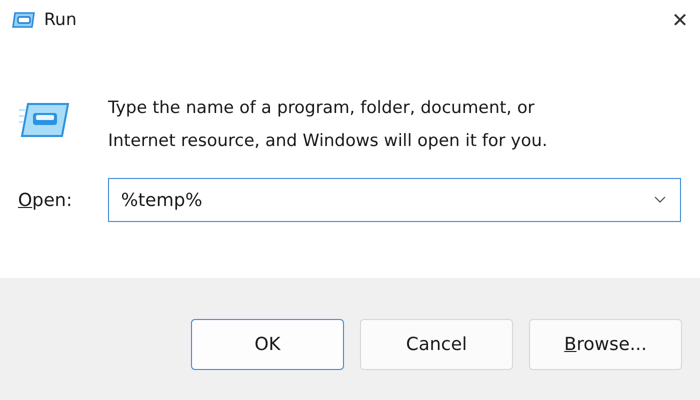  I want to click on chevron-down-icon, so click(660, 200).